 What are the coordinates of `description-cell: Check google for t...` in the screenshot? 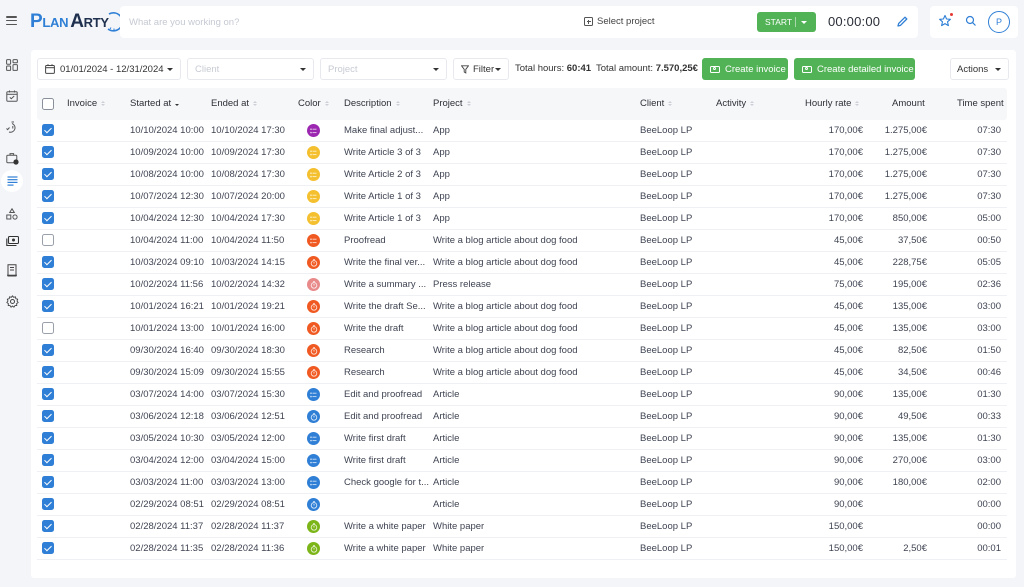 It's located at (387, 482).